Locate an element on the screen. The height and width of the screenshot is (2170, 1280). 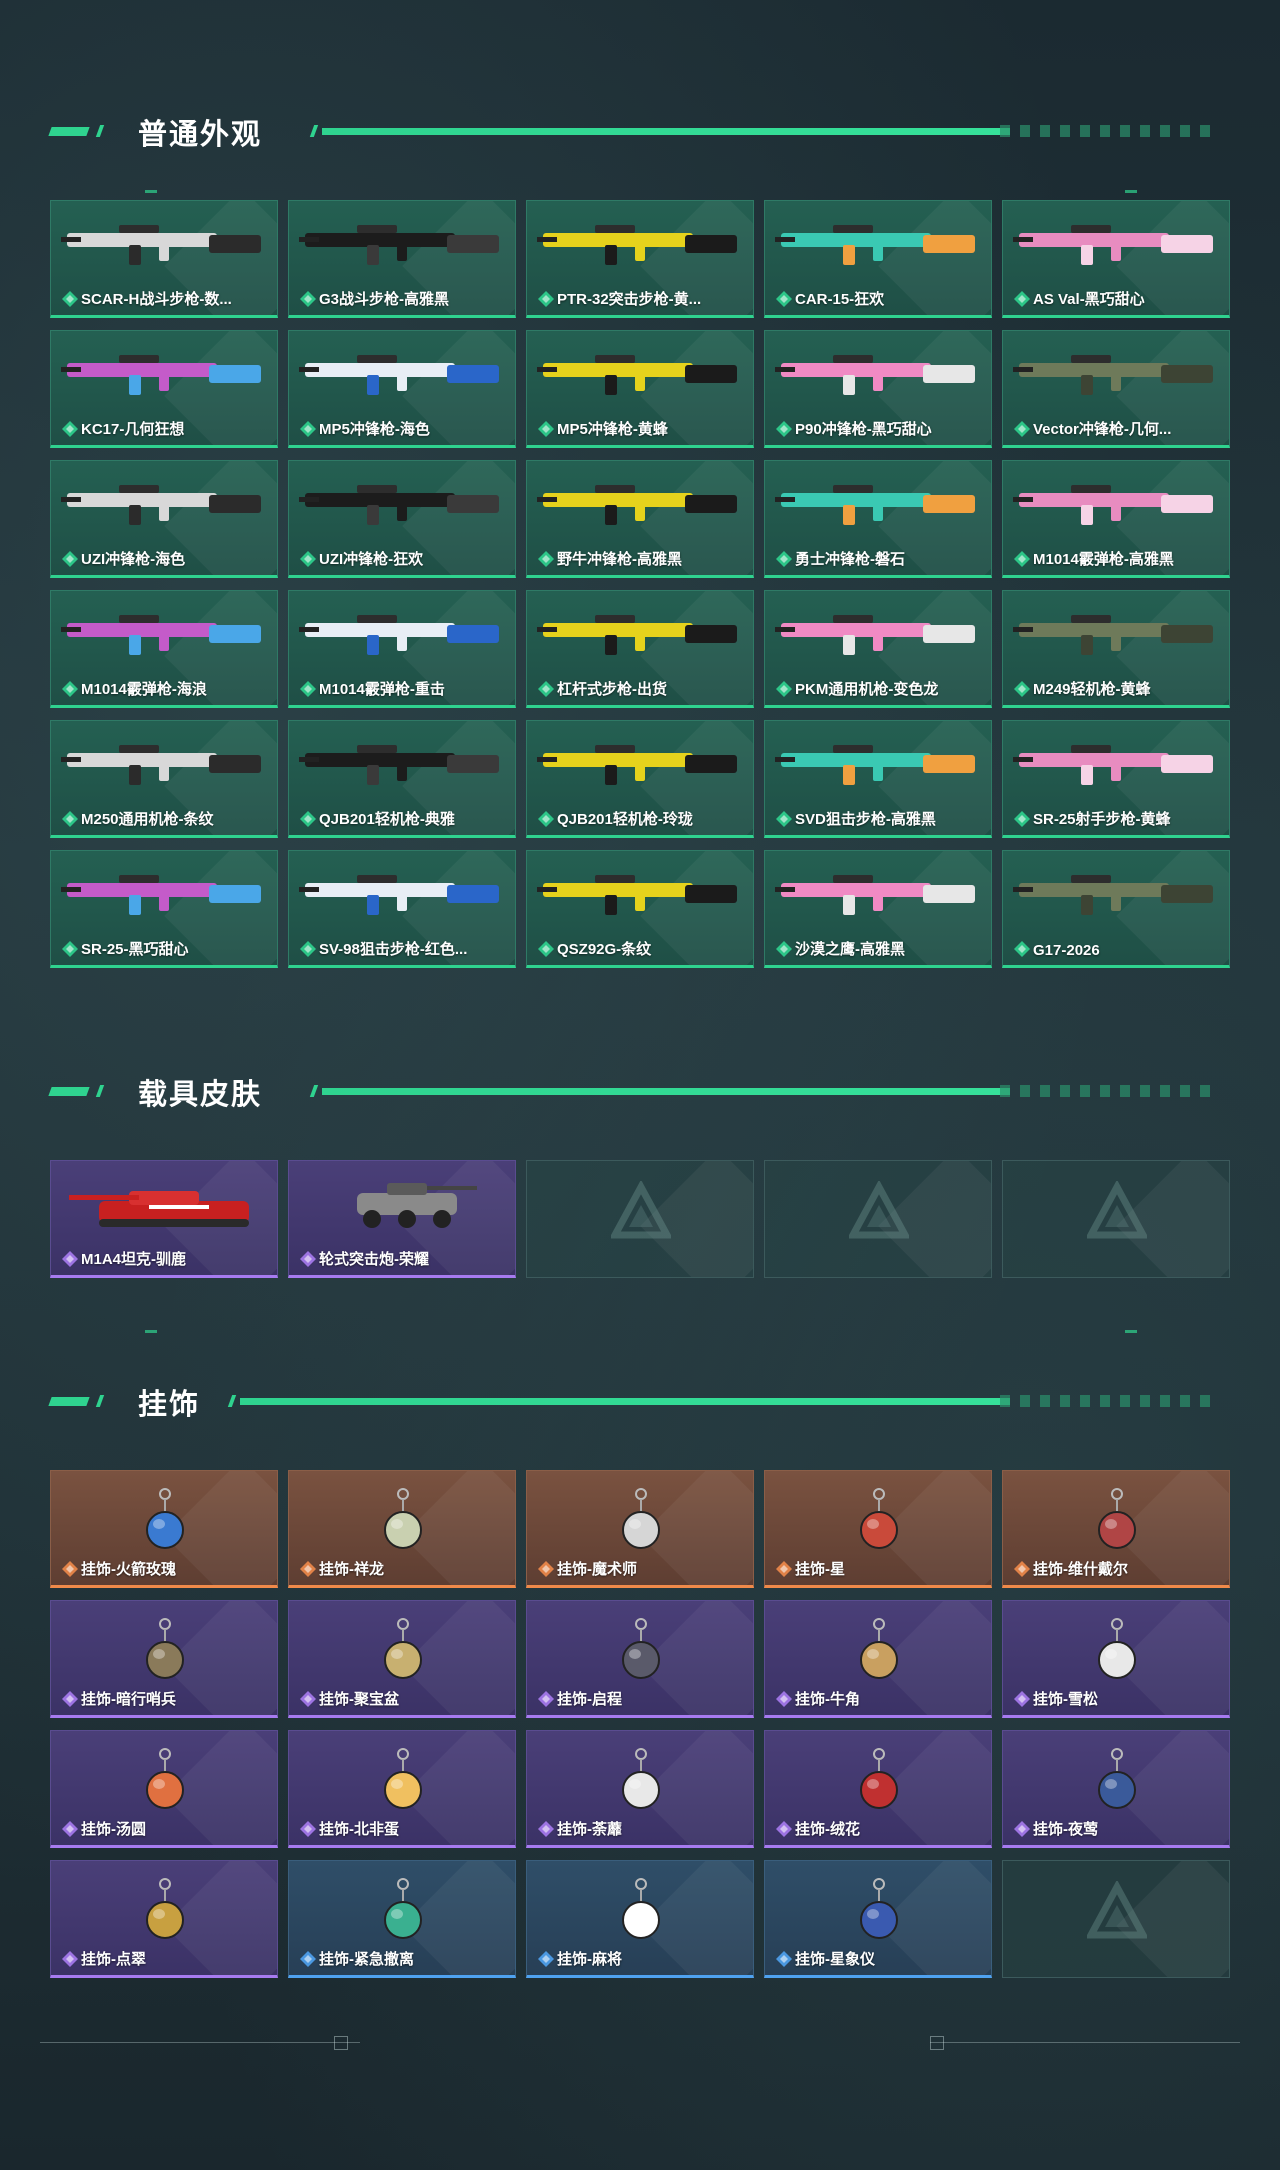
item-label: M1A4坦克-驯鹿 is located at coordinates (134, 1259).